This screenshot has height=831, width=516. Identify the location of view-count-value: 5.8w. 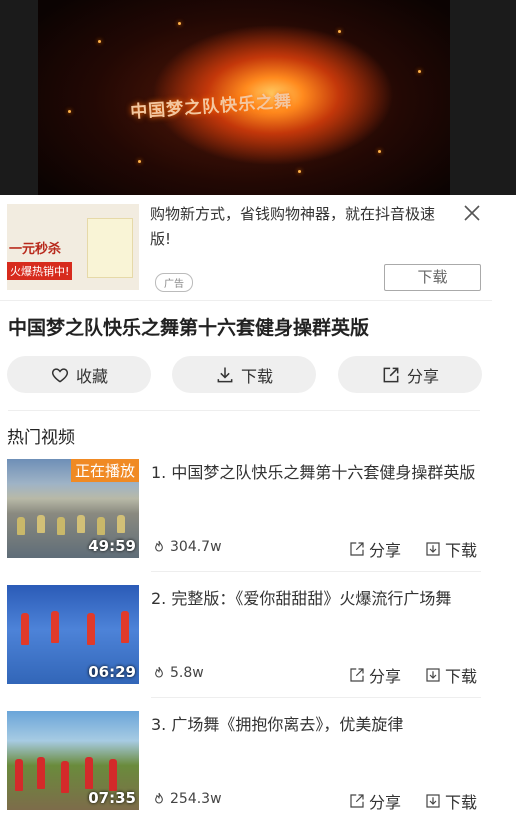
(187, 673).